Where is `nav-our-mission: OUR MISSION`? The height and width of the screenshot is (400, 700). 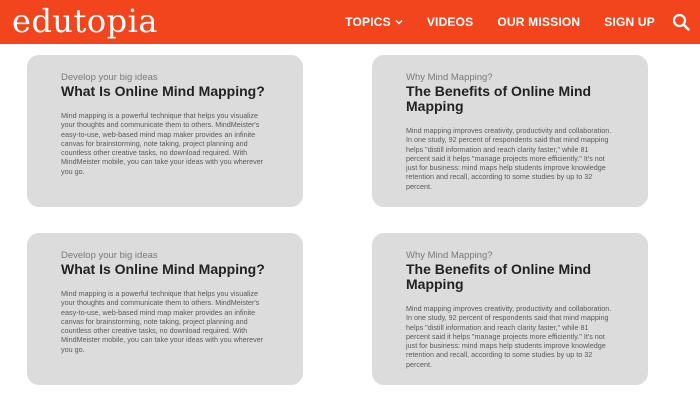 nav-our-mission: OUR MISSION is located at coordinates (538, 22).